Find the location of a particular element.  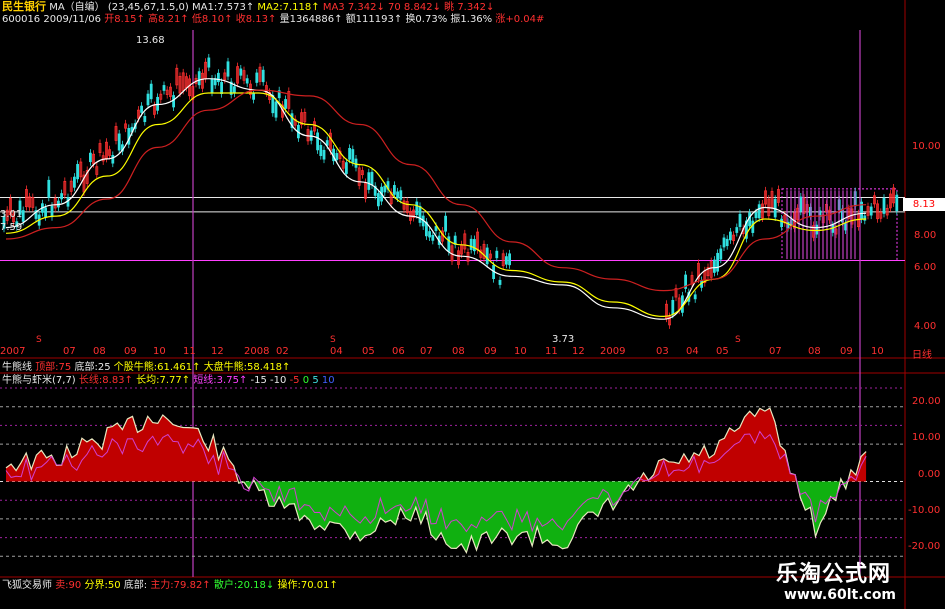

left-level-2: 7.59 is located at coordinates (11, 227).